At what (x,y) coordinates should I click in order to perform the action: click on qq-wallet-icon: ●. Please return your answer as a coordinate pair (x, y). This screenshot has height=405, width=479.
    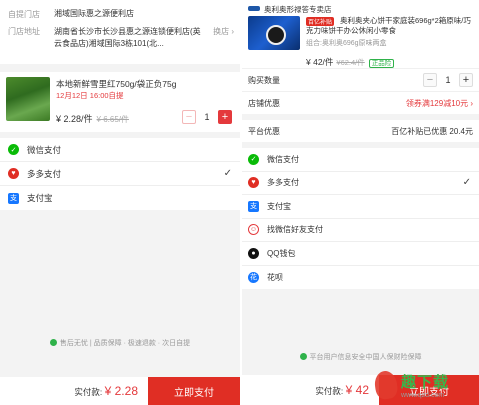
    Looking at the image, I should click on (253, 253).